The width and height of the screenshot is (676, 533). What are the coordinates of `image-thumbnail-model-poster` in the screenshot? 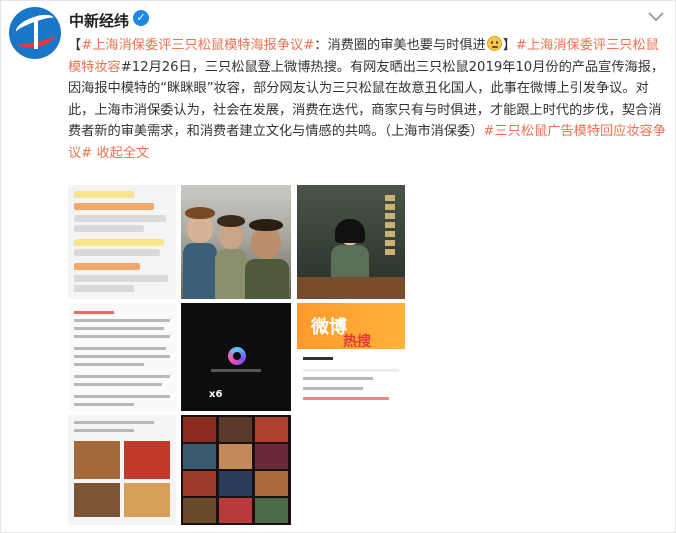 It's located at (351, 242).